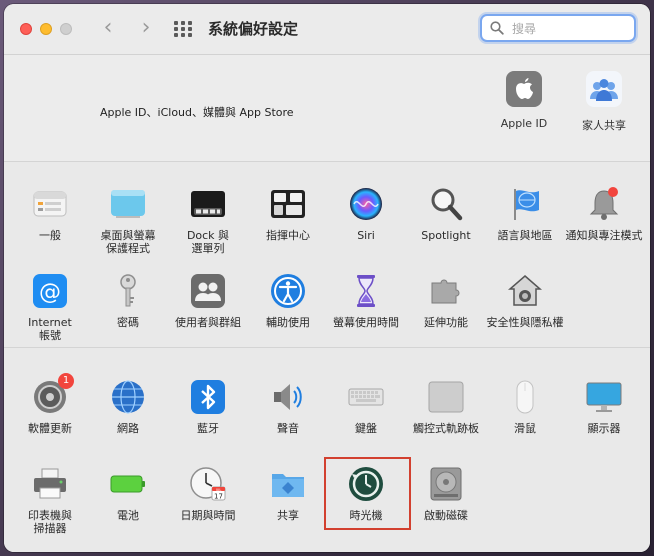 This screenshot has height=556, width=654. I want to click on pane-label: Internet 帳號, so click(50, 329).